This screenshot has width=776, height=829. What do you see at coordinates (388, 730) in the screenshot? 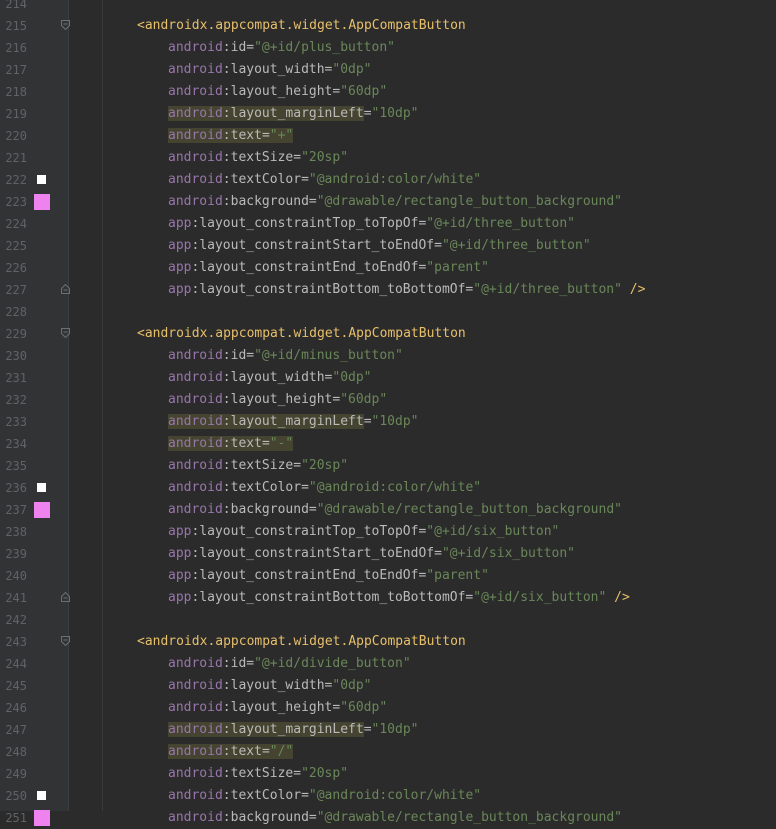
I see `code-line: 247 android:layout_marginLeft="10dp"` at bounding box center [388, 730].